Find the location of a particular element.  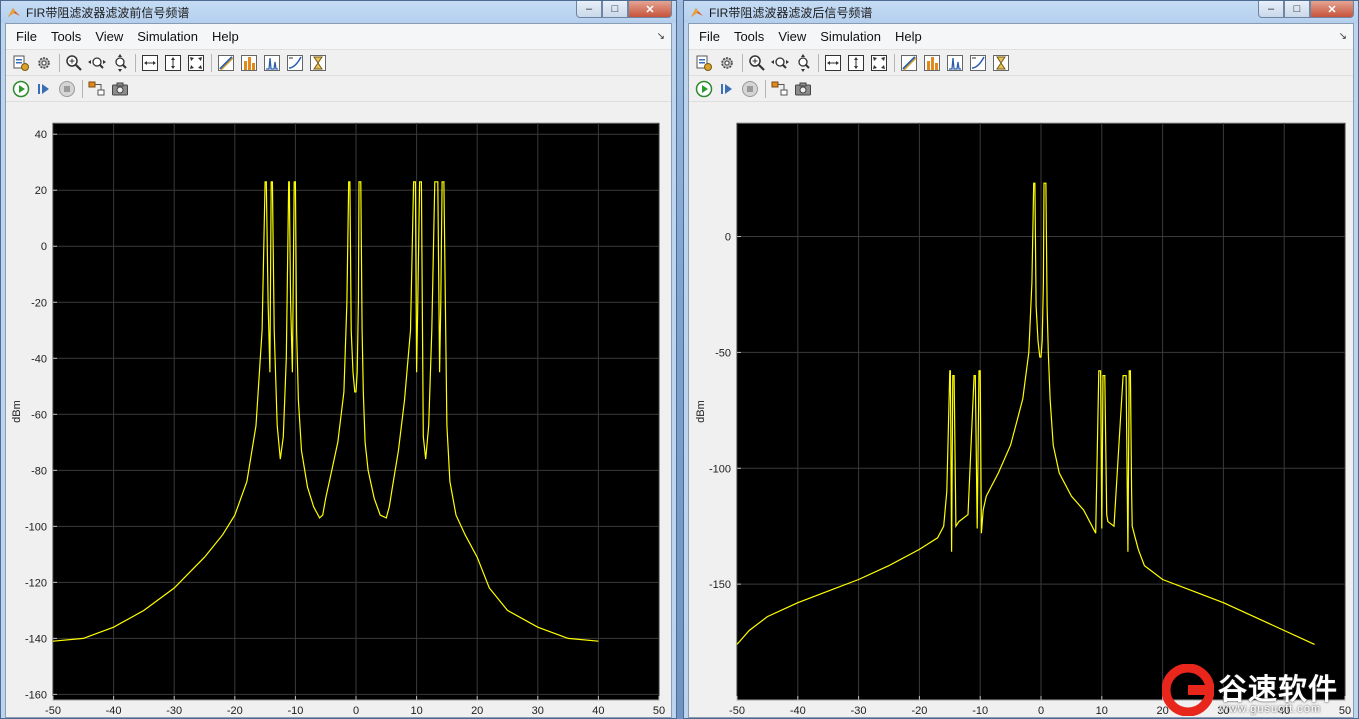

y-tick-label: -60 is located at coordinates (39, 415).